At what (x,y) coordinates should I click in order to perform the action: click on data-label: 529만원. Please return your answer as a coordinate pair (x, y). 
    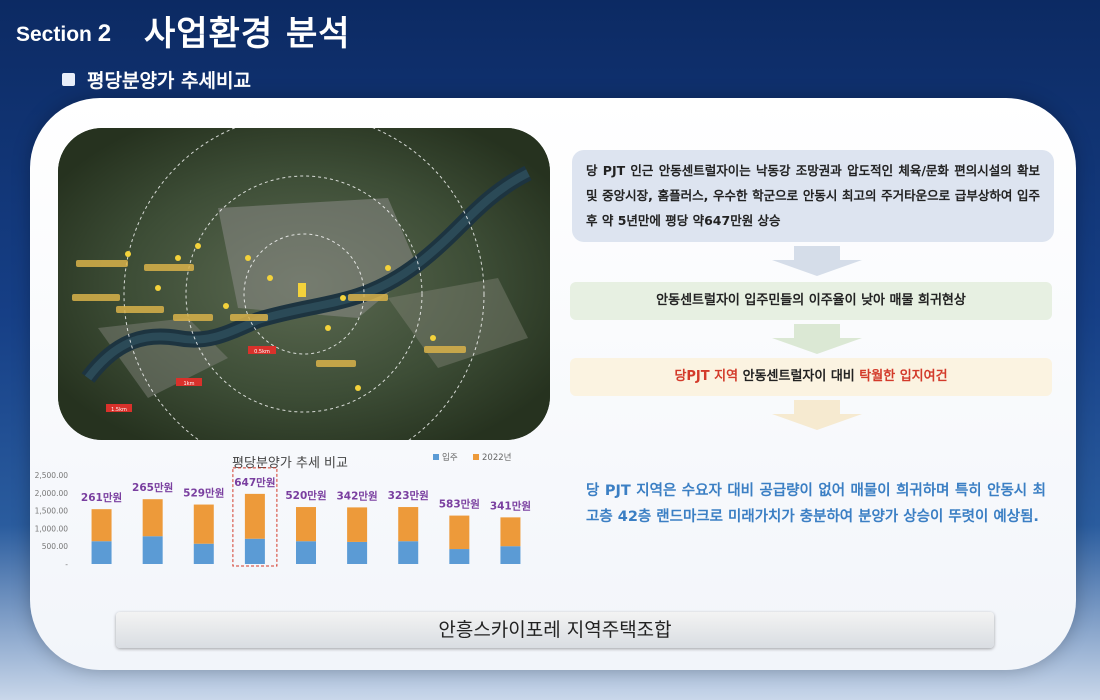
    Looking at the image, I should click on (203, 493).